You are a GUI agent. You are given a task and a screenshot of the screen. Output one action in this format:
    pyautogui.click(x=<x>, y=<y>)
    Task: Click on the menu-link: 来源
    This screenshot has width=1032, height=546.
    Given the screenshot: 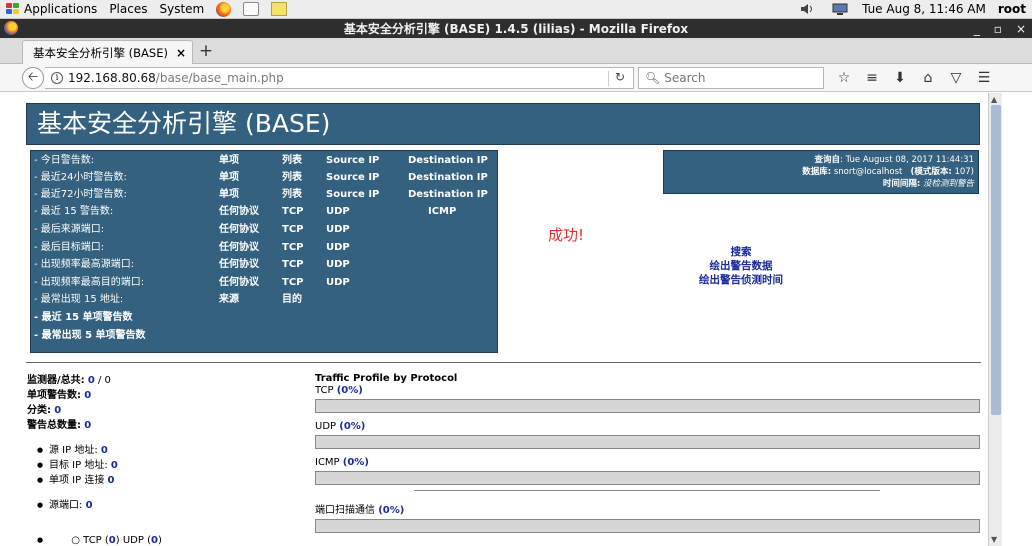 What is the action you would take?
    pyautogui.click(x=229, y=299)
    